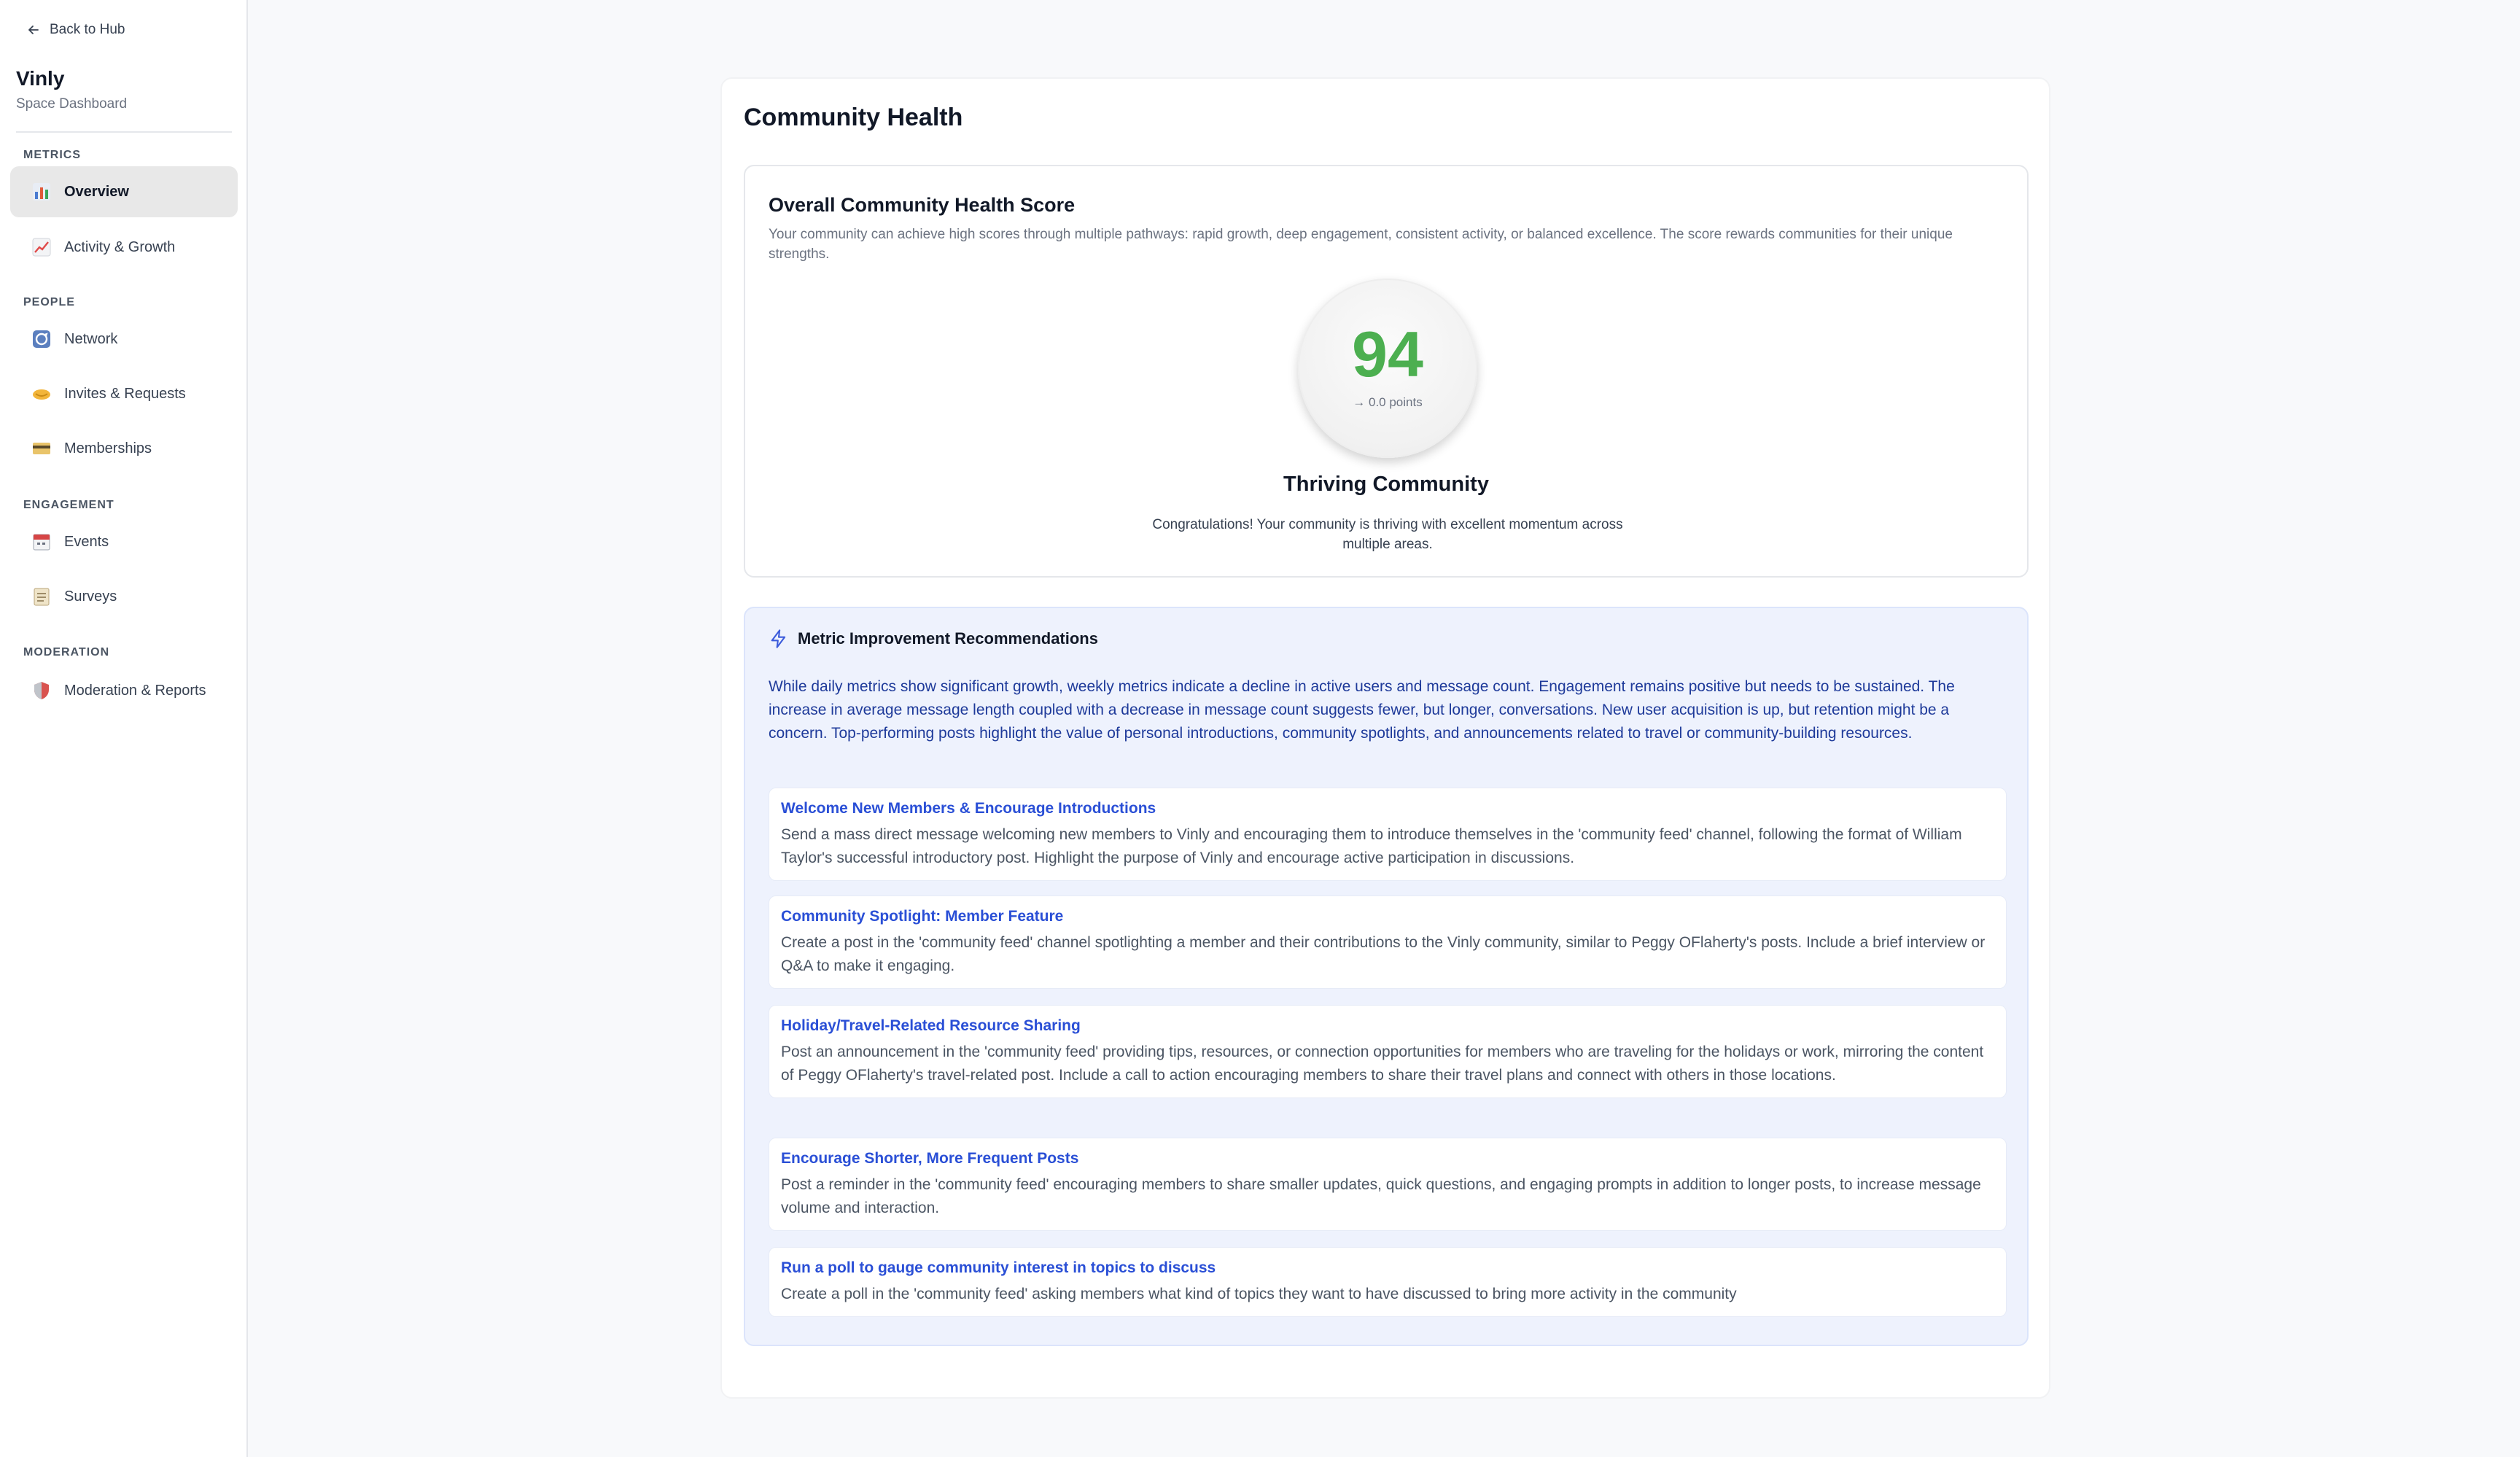 The width and height of the screenshot is (2520, 1457). I want to click on health-score-value: 94, so click(1387, 354).